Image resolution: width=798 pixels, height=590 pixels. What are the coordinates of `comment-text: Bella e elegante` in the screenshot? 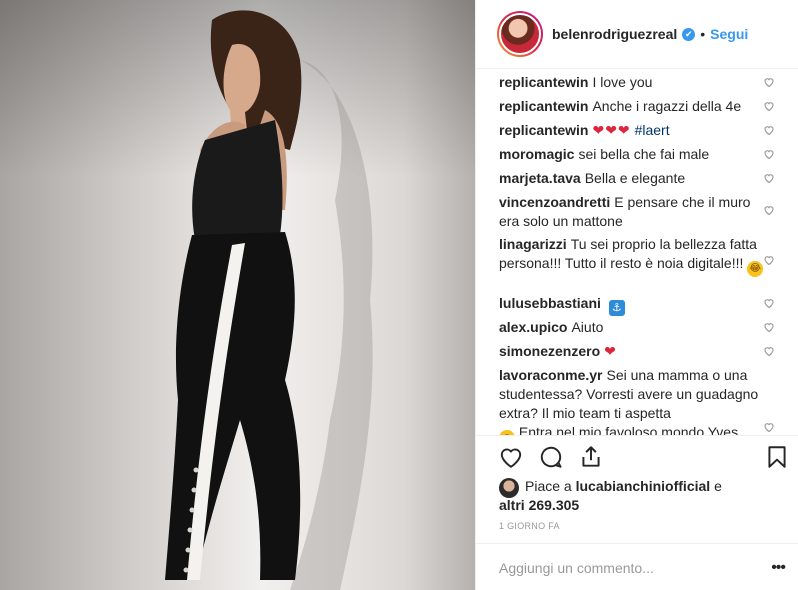 It's located at (635, 178).